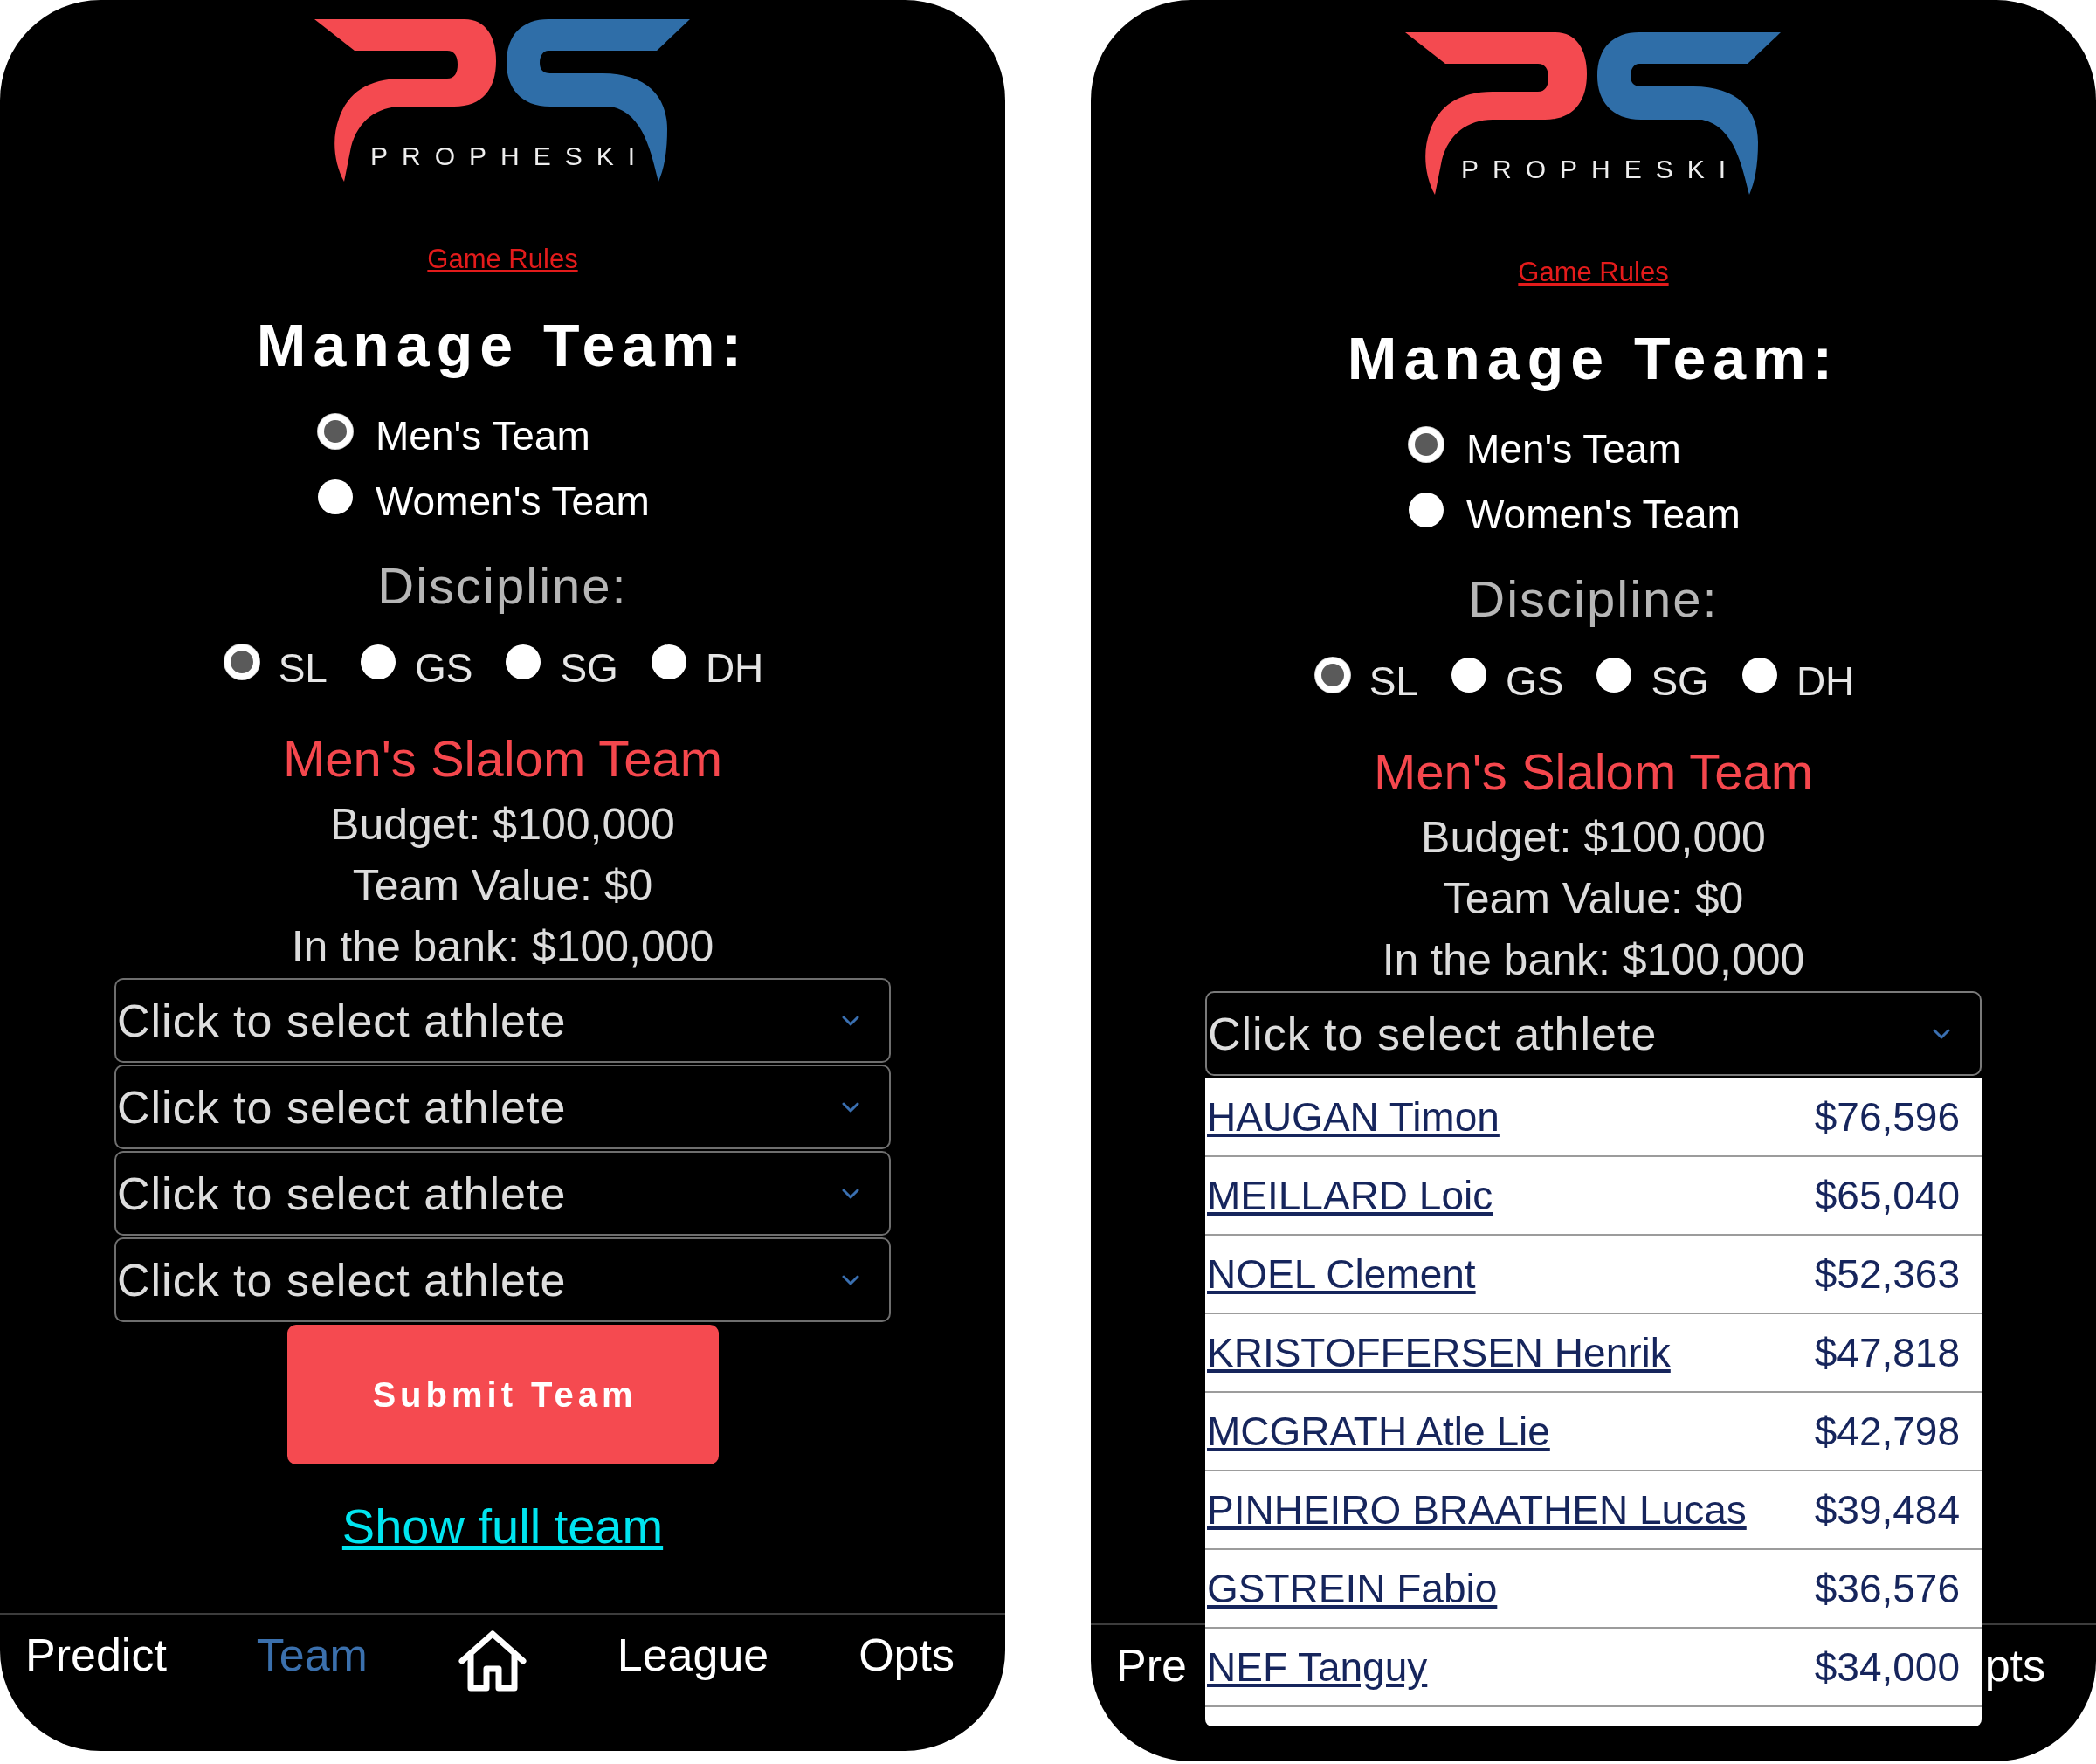  Describe the element at coordinates (1151, 1665) in the screenshot. I see `nav-tab: Pre` at that location.